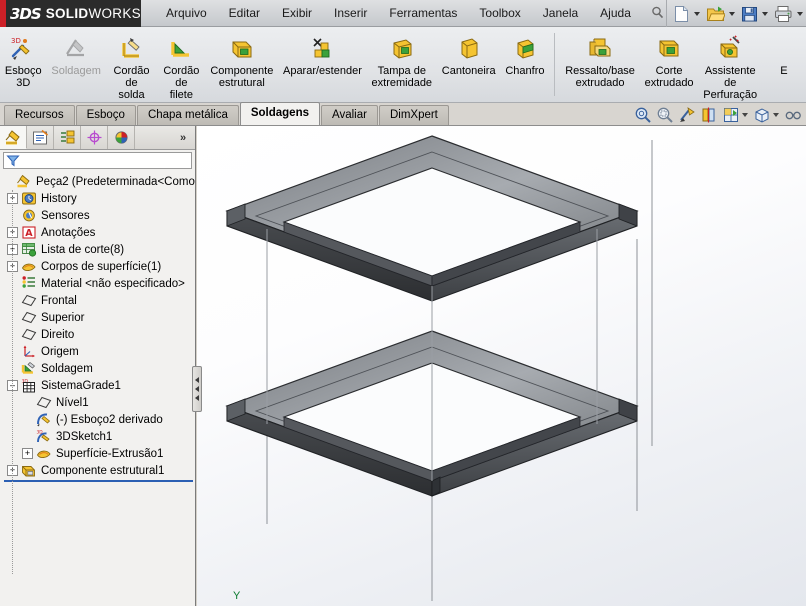  Describe the element at coordinates (696, 13) in the screenshot. I see `new-document-dropdown` at that location.